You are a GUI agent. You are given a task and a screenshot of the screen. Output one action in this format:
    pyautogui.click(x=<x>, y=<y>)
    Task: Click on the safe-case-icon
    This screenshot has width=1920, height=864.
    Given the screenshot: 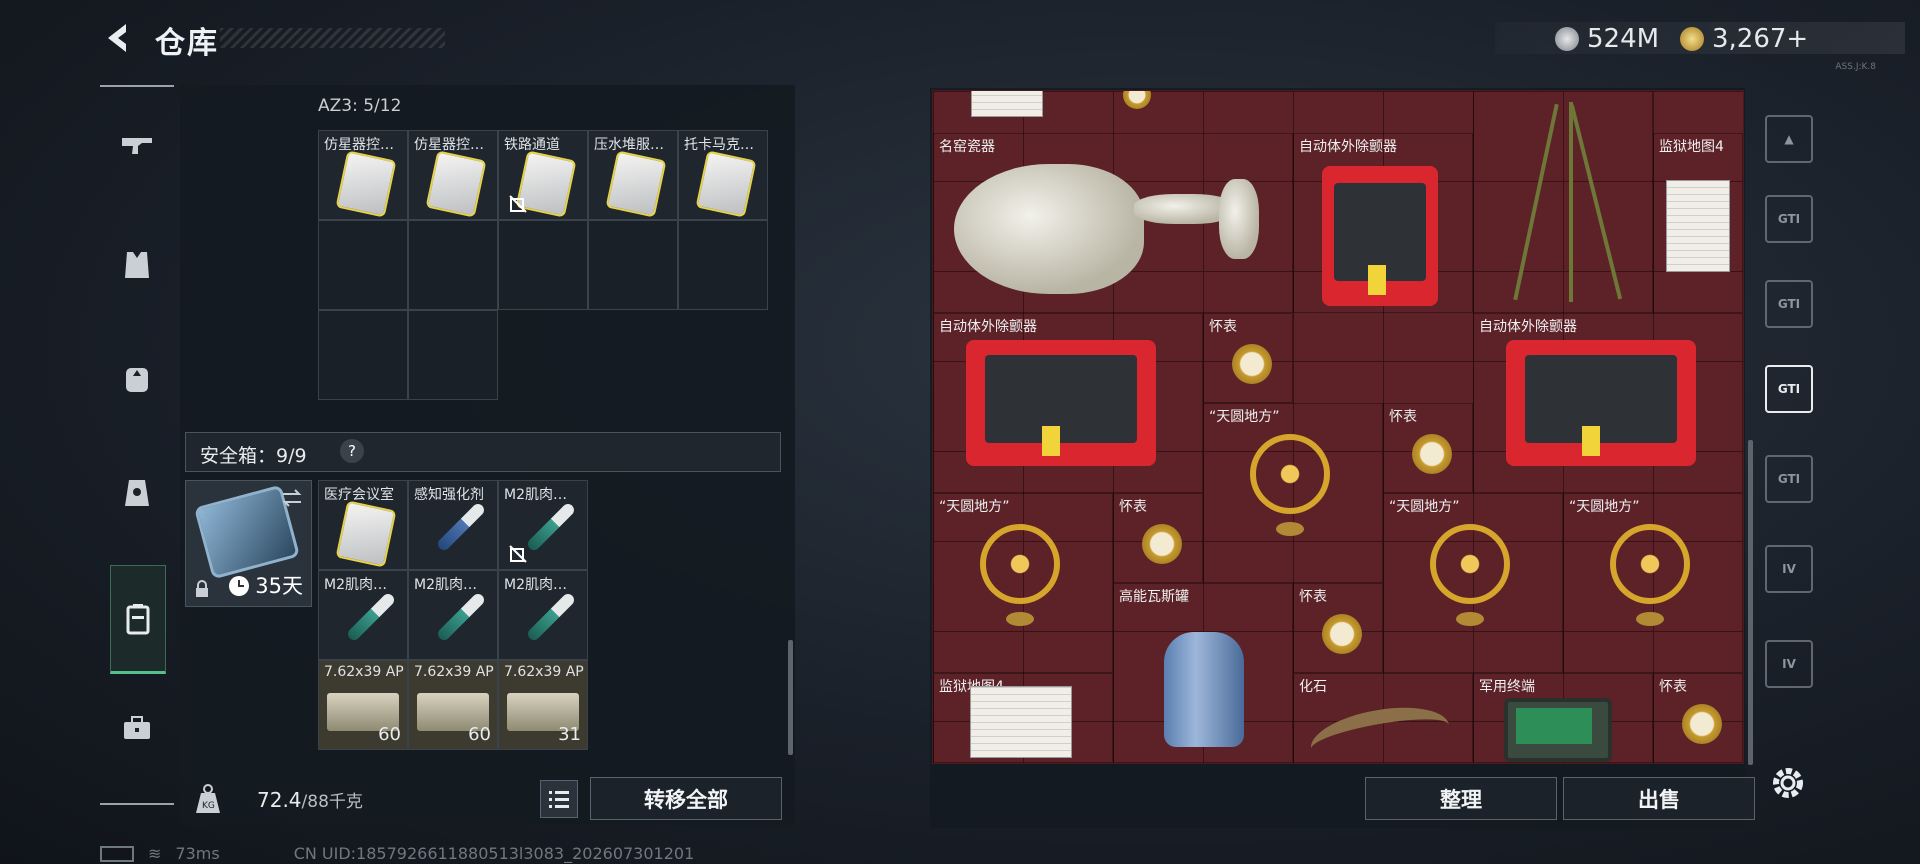 What is the action you would take?
    pyautogui.click(x=138, y=618)
    